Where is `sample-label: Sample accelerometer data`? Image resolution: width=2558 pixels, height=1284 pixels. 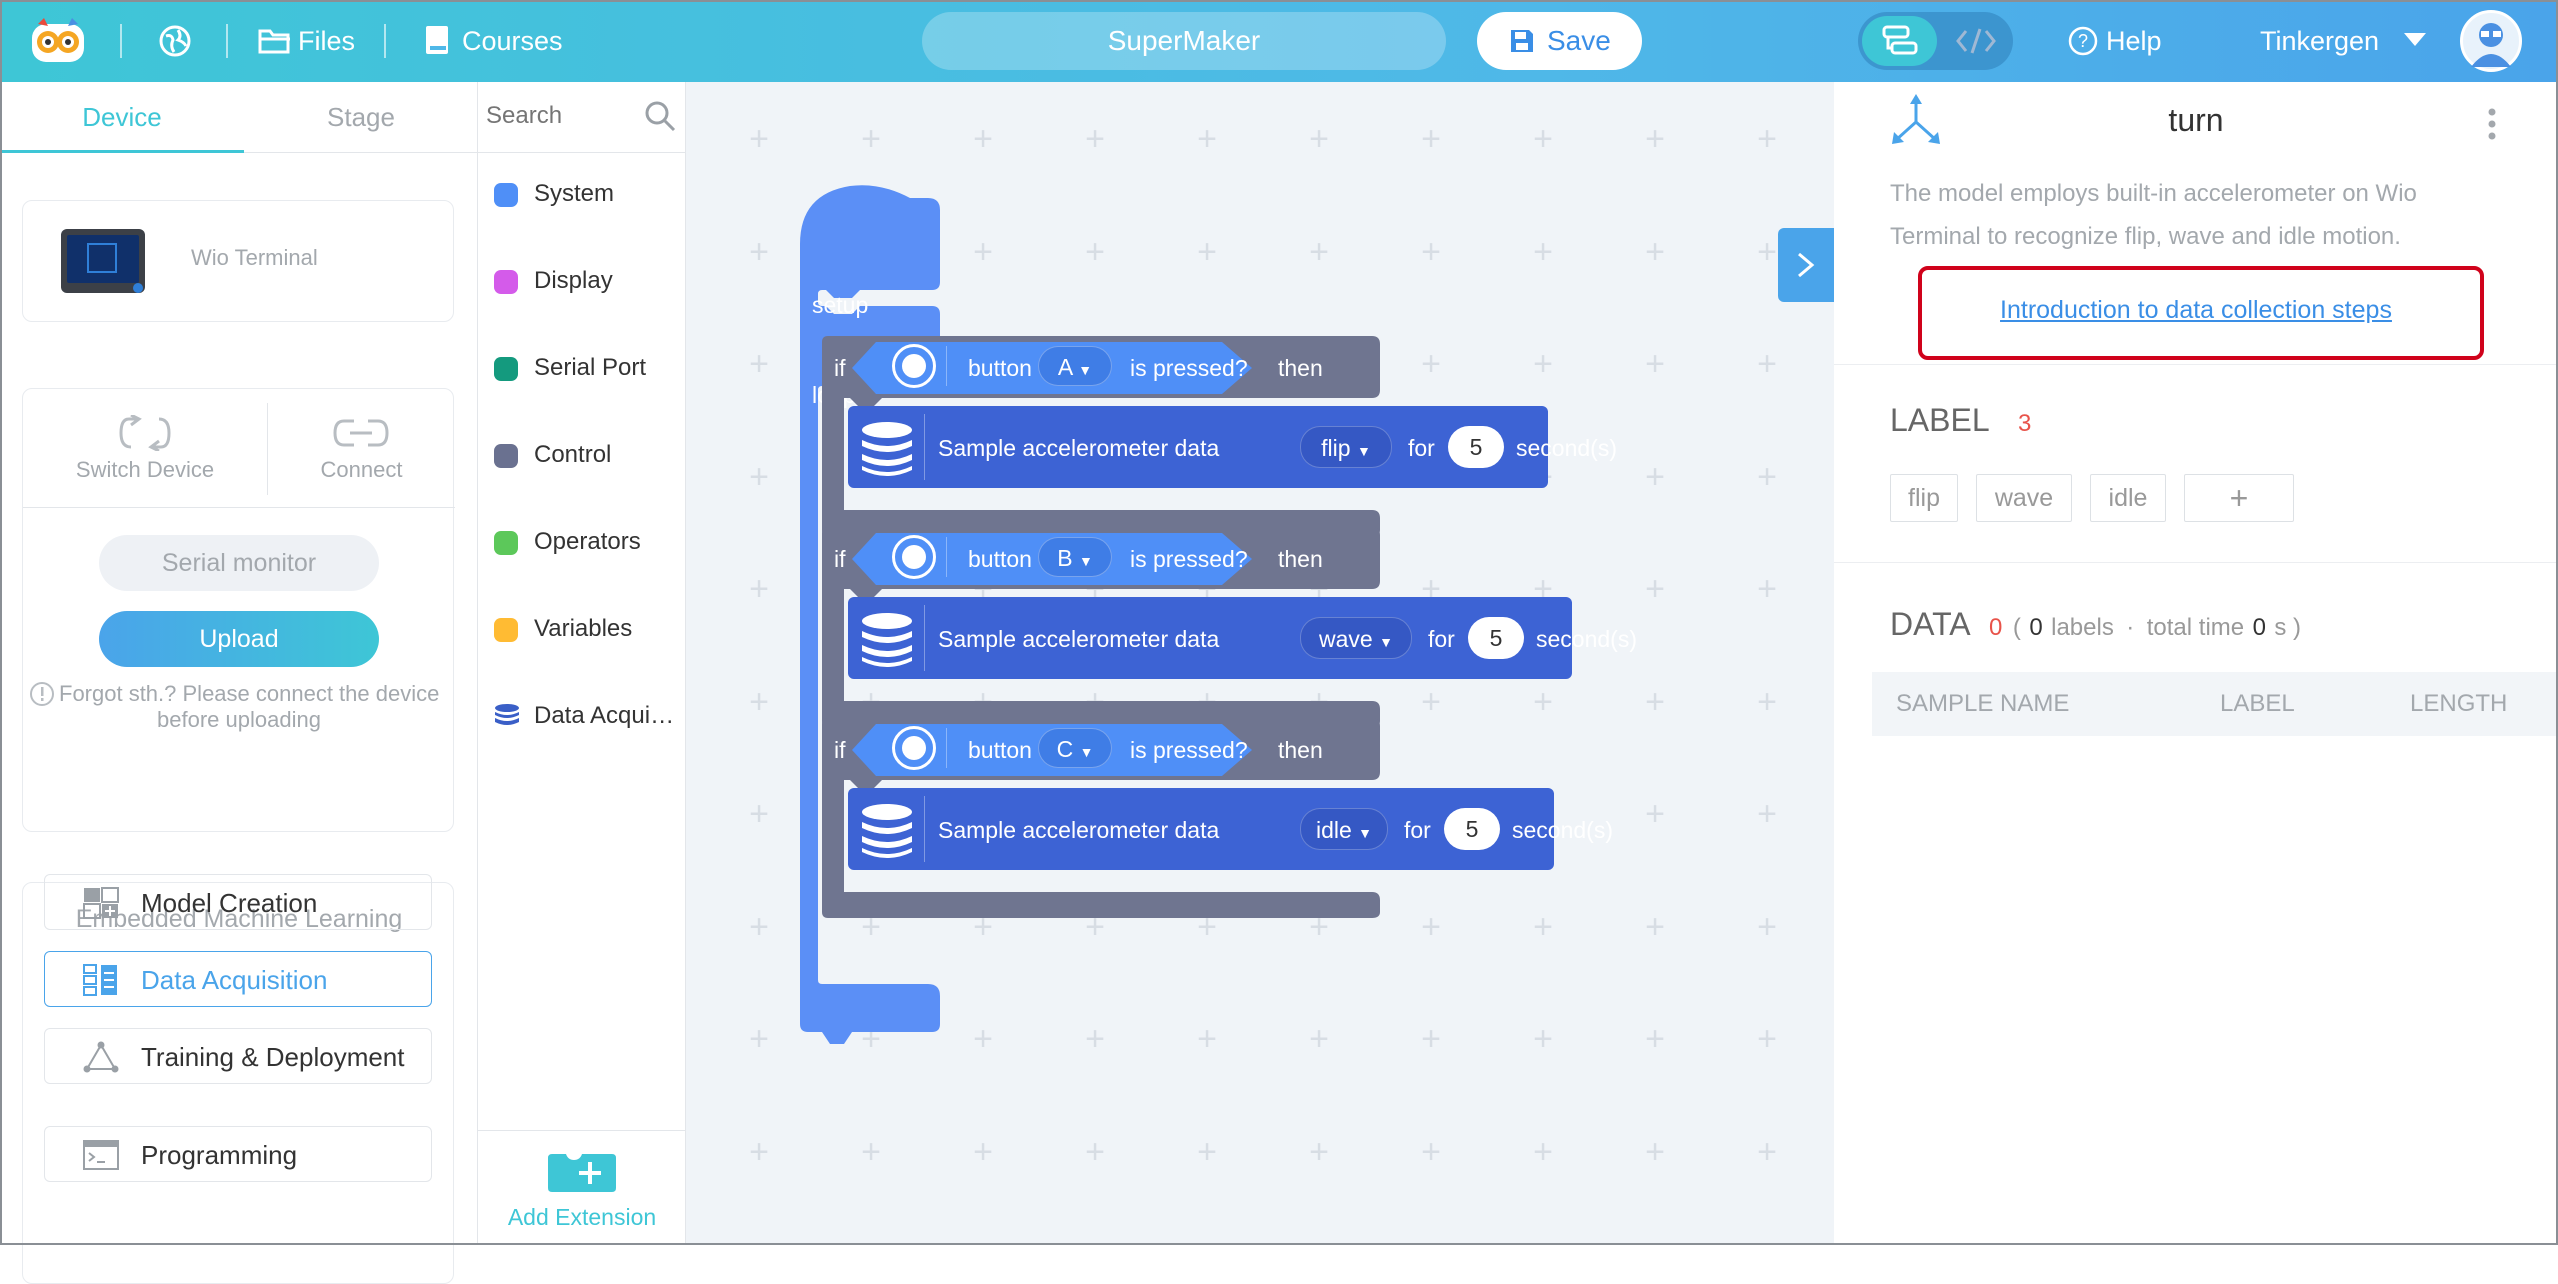 sample-label: Sample accelerometer data is located at coordinates (1079, 639).